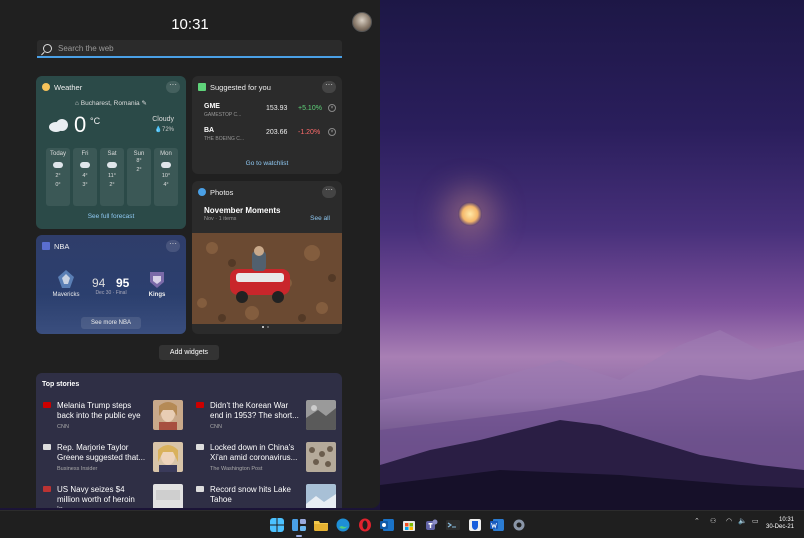  What do you see at coordinates (95, 121) in the screenshot?
I see `weather-unit: °C` at bounding box center [95, 121].